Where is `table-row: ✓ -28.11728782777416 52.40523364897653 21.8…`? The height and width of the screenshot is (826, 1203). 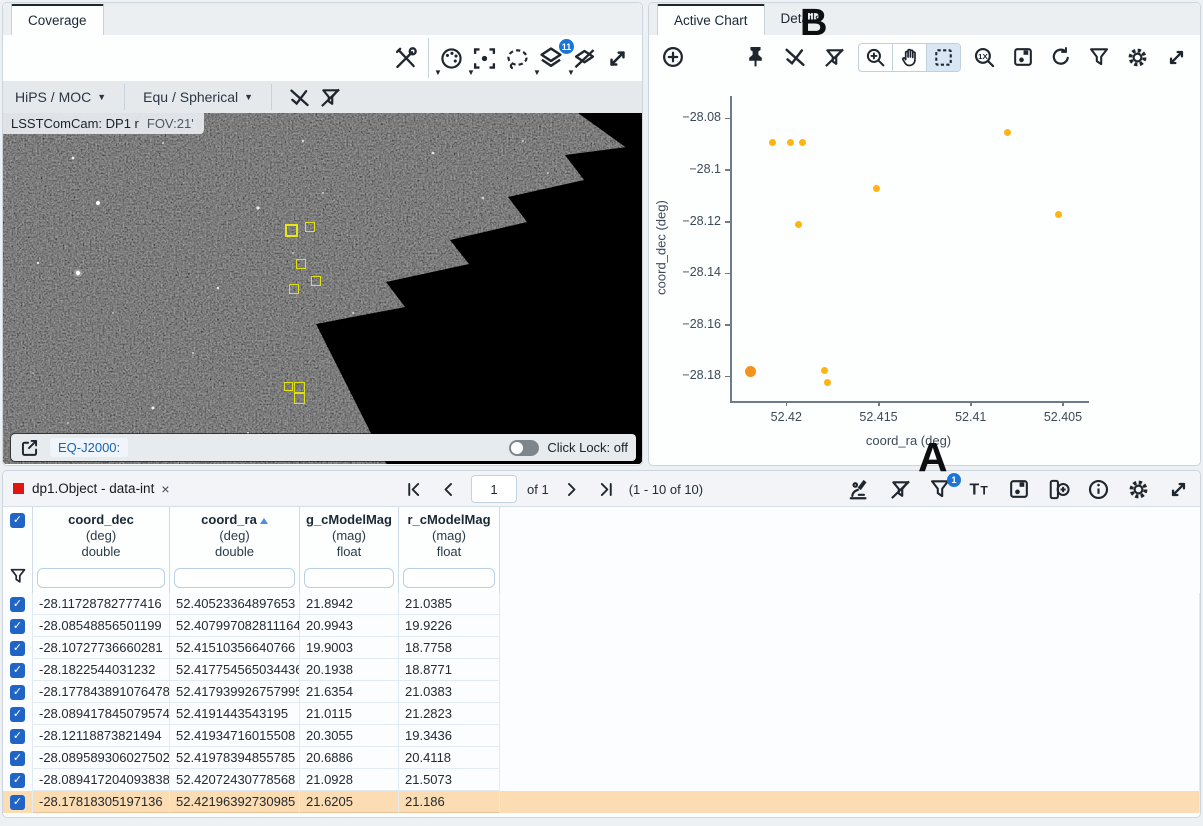 table-row: ✓ -28.11728782777416 52.40523364897653 21.8… is located at coordinates (601, 604).